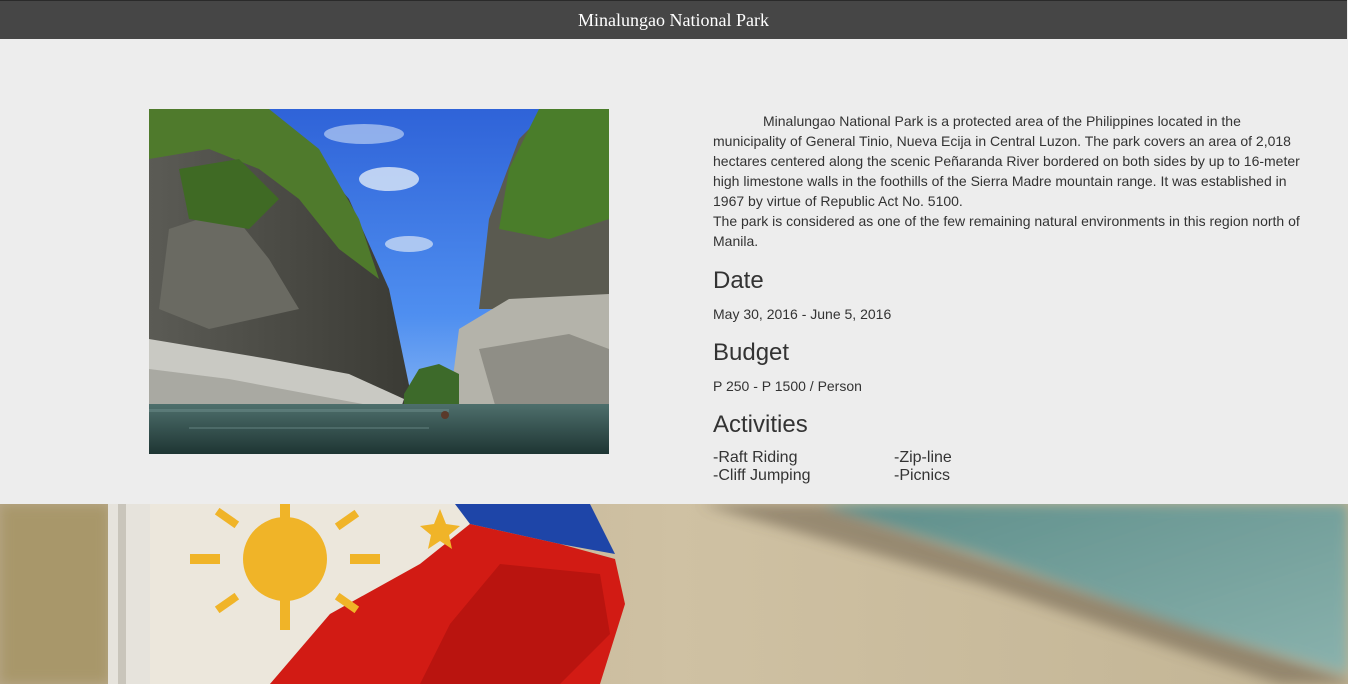 This screenshot has height=684, width=1348. I want to click on budget-value: P 250 - P 1500 / Person, so click(787, 386).